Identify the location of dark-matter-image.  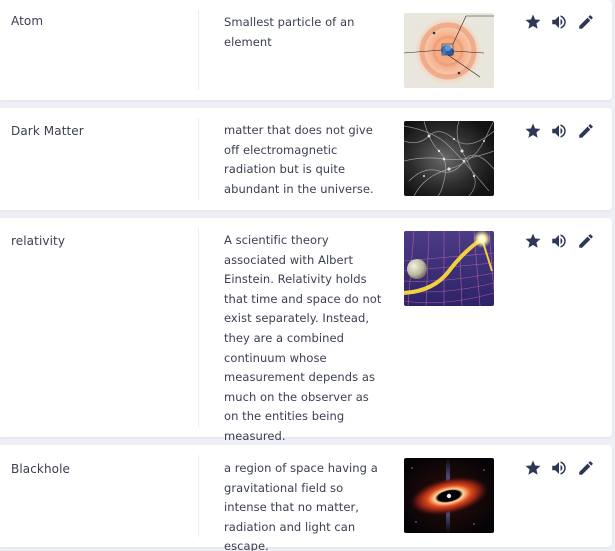
(449, 158).